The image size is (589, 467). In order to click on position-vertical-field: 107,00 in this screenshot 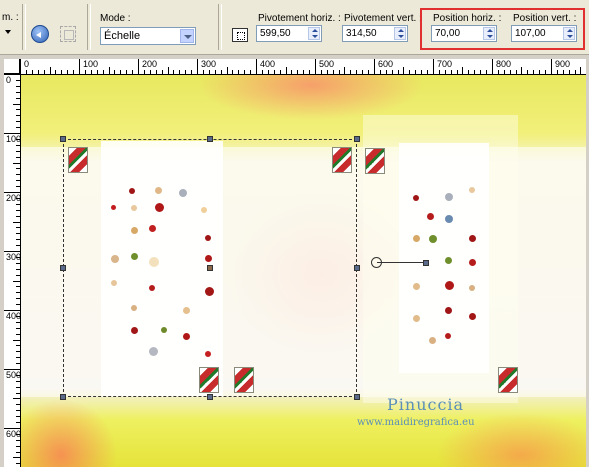, I will do `click(544, 33)`.